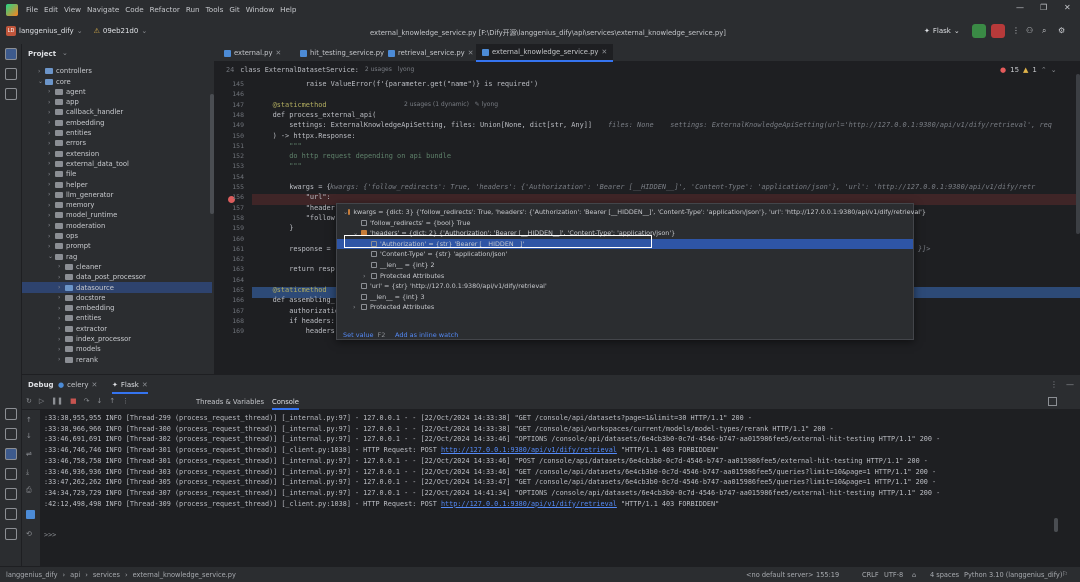 The height and width of the screenshot is (582, 1080). What do you see at coordinates (364, 335) in the screenshot?
I see `set-value-link: Set value F2` at bounding box center [364, 335].